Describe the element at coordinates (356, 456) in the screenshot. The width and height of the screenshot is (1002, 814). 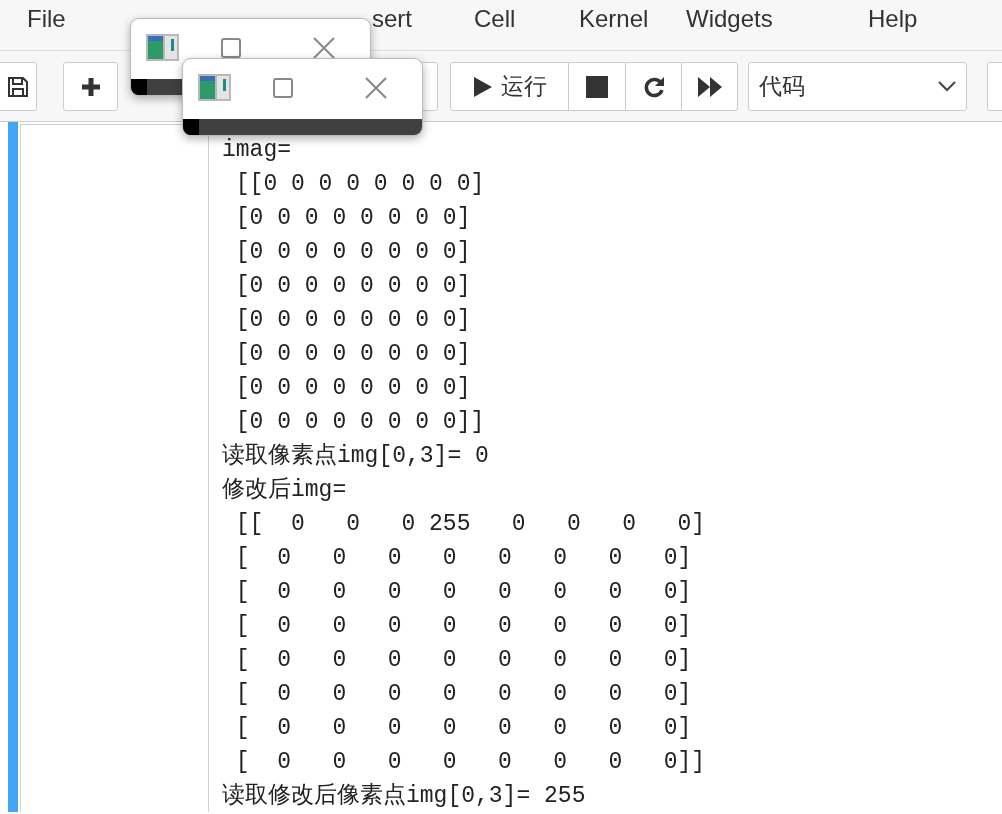
I see `output-line: 读取像素点img[0,3]= 0` at that location.